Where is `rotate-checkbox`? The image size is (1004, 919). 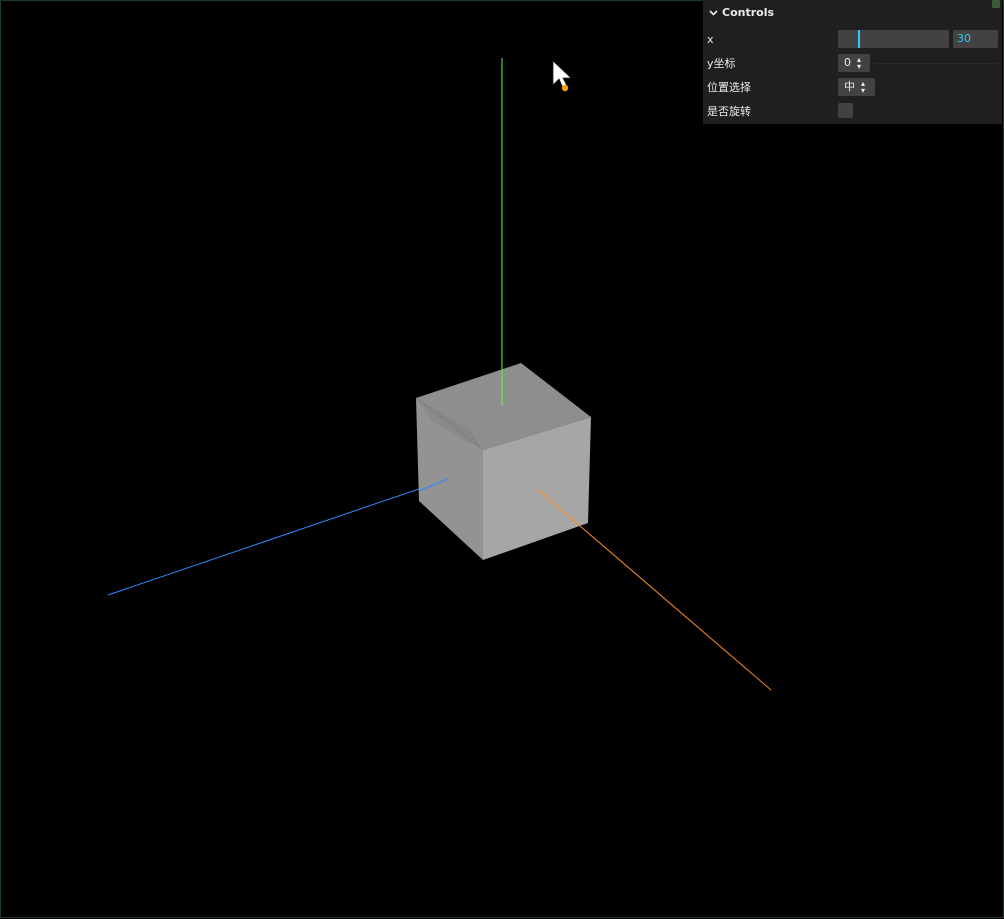 rotate-checkbox is located at coordinates (845, 110).